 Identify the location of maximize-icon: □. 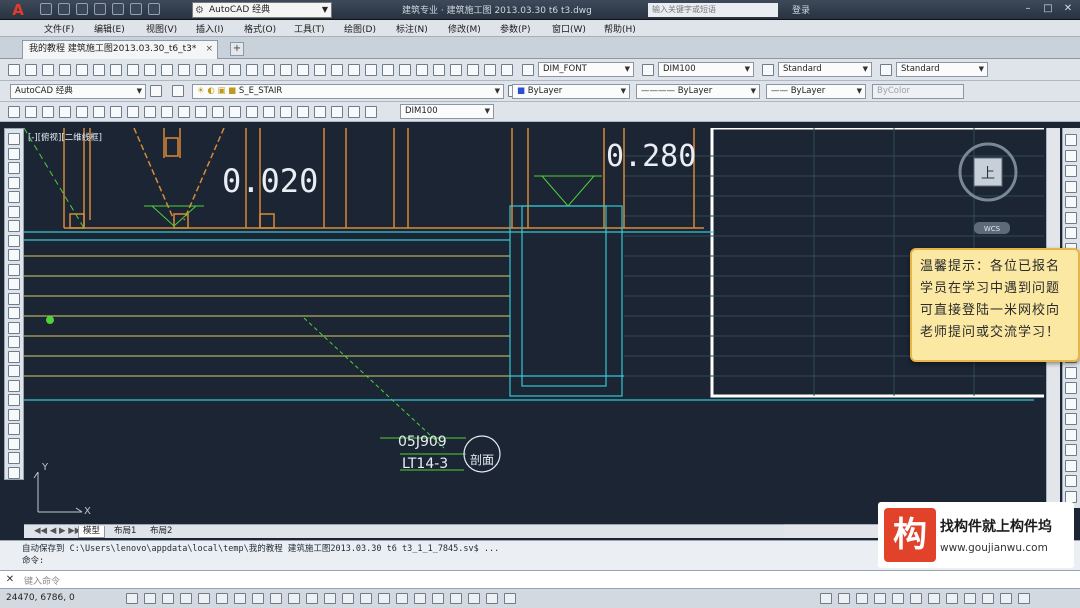
(1048, 9).